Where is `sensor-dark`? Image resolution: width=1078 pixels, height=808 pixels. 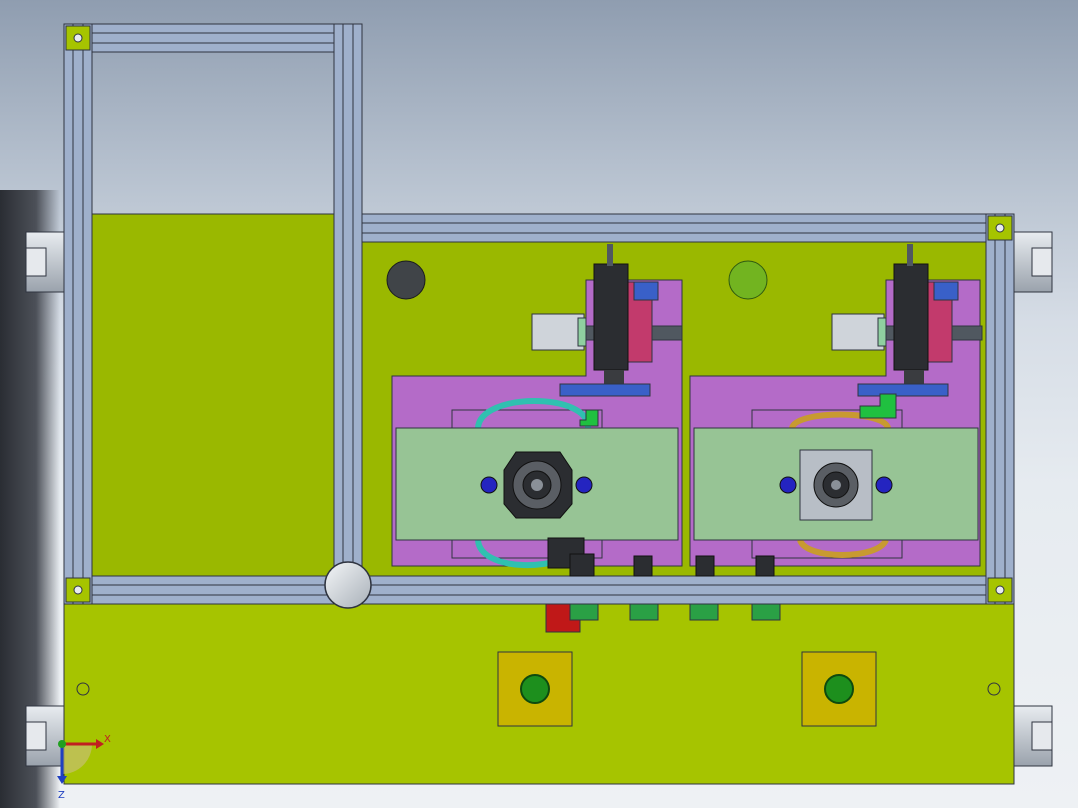
sensor-dark is located at coordinates (406, 280).